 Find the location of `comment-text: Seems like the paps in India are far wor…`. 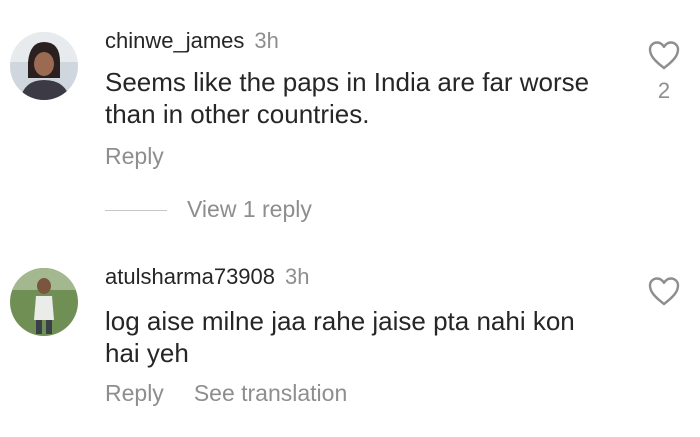

comment-text: Seems like the paps in India are far wor… is located at coordinates (347, 98).